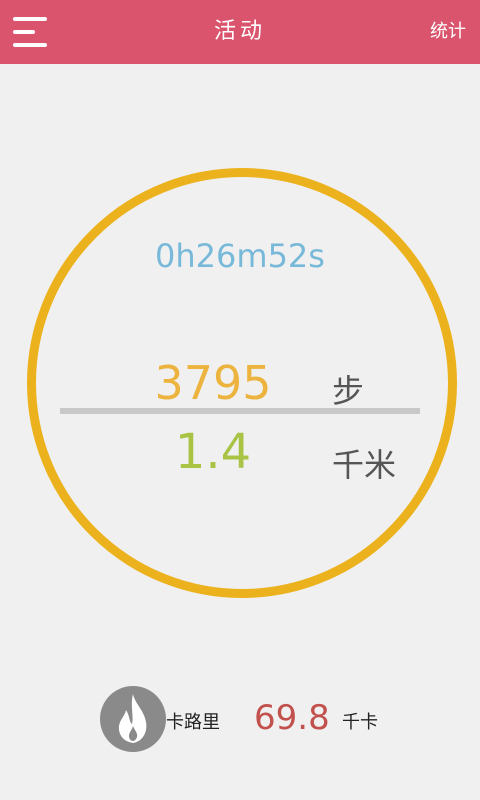 The image size is (480, 800). Describe the element at coordinates (292, 718) in the screenshot. I see `calorie-value: 69.8` at that location.